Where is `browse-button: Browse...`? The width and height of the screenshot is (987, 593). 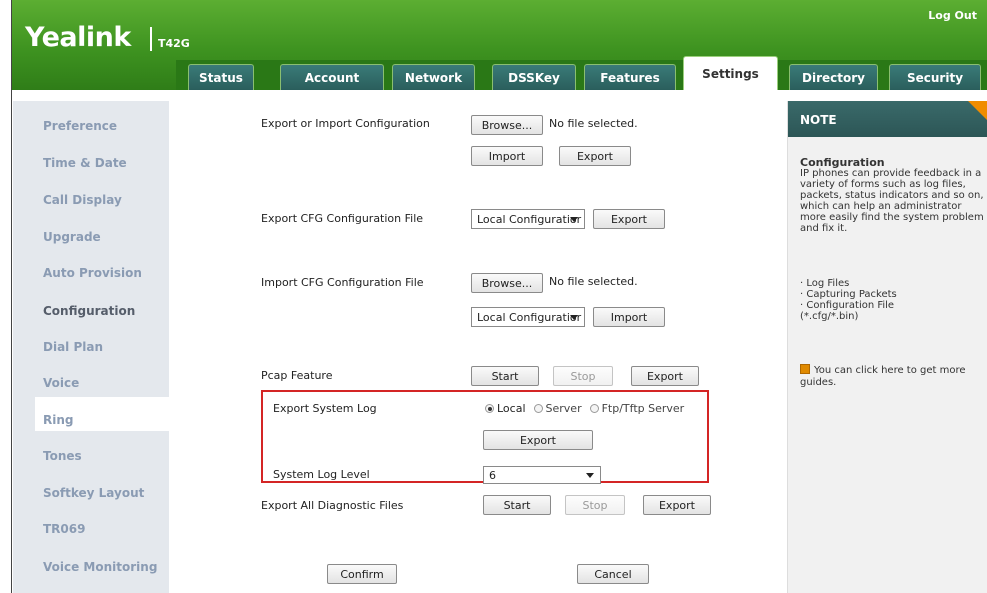
browse-button: Browse... is located at coordinates (507, 125).